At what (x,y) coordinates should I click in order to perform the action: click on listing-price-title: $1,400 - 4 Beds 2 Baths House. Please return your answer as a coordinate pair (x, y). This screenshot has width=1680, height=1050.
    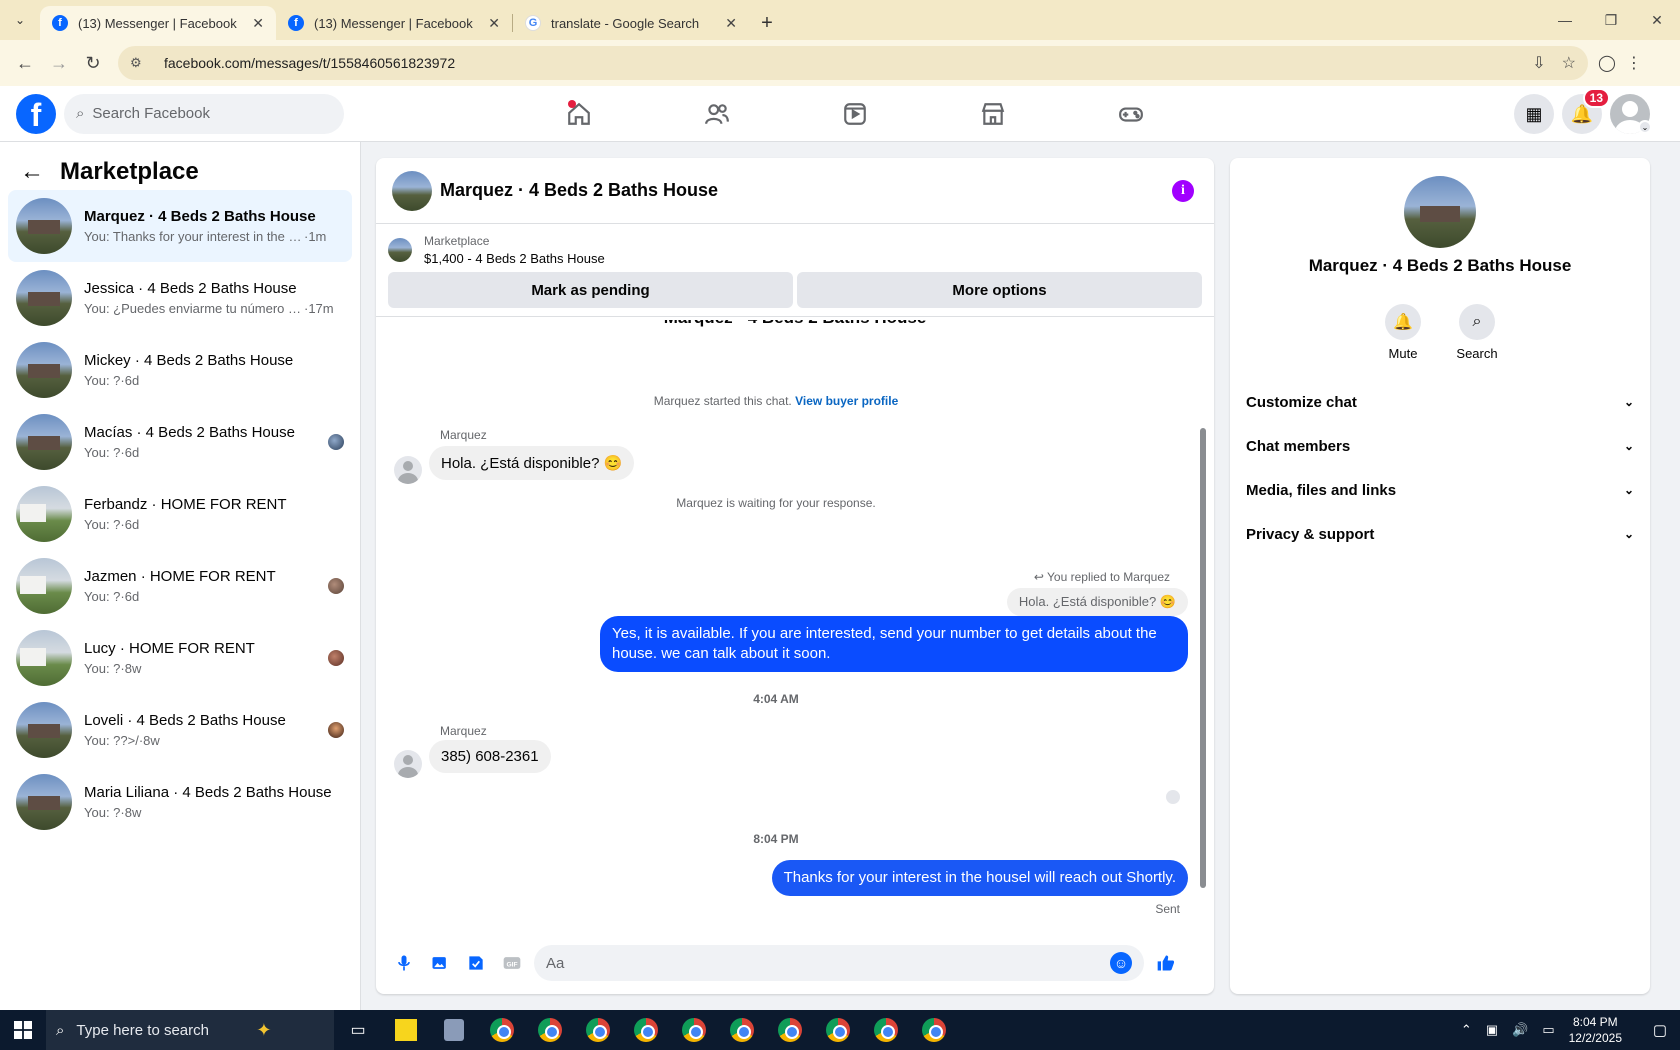
    Looking at the image, I should click on (514, 258).